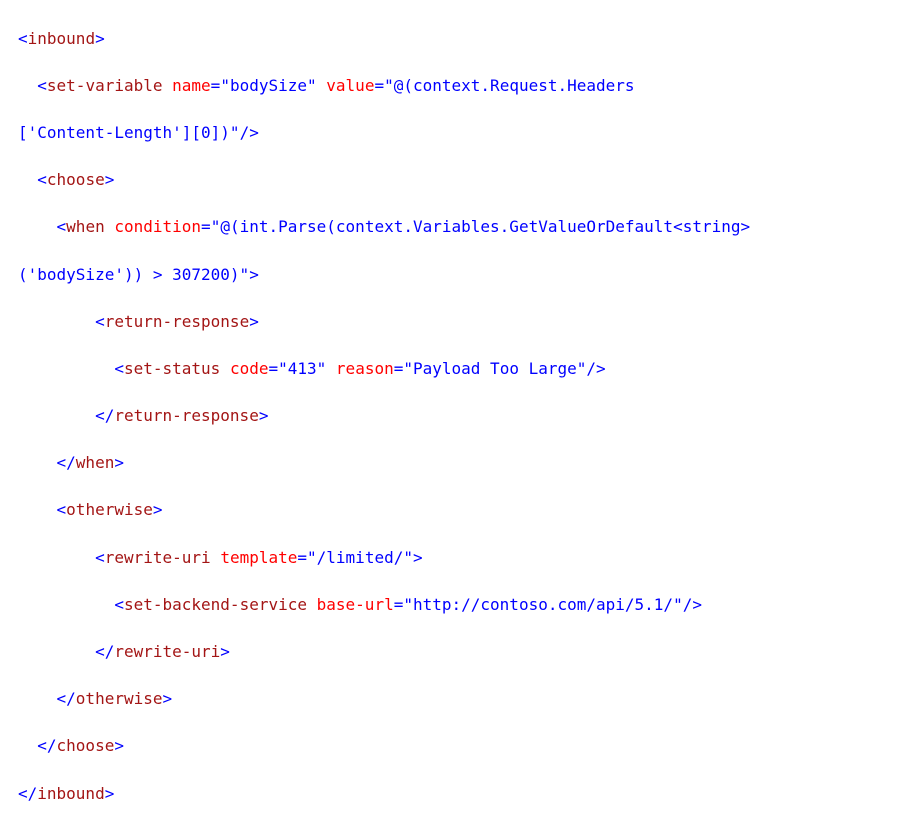  I want to click on tag-otherwise-close: otherwise, so click(119, 699).